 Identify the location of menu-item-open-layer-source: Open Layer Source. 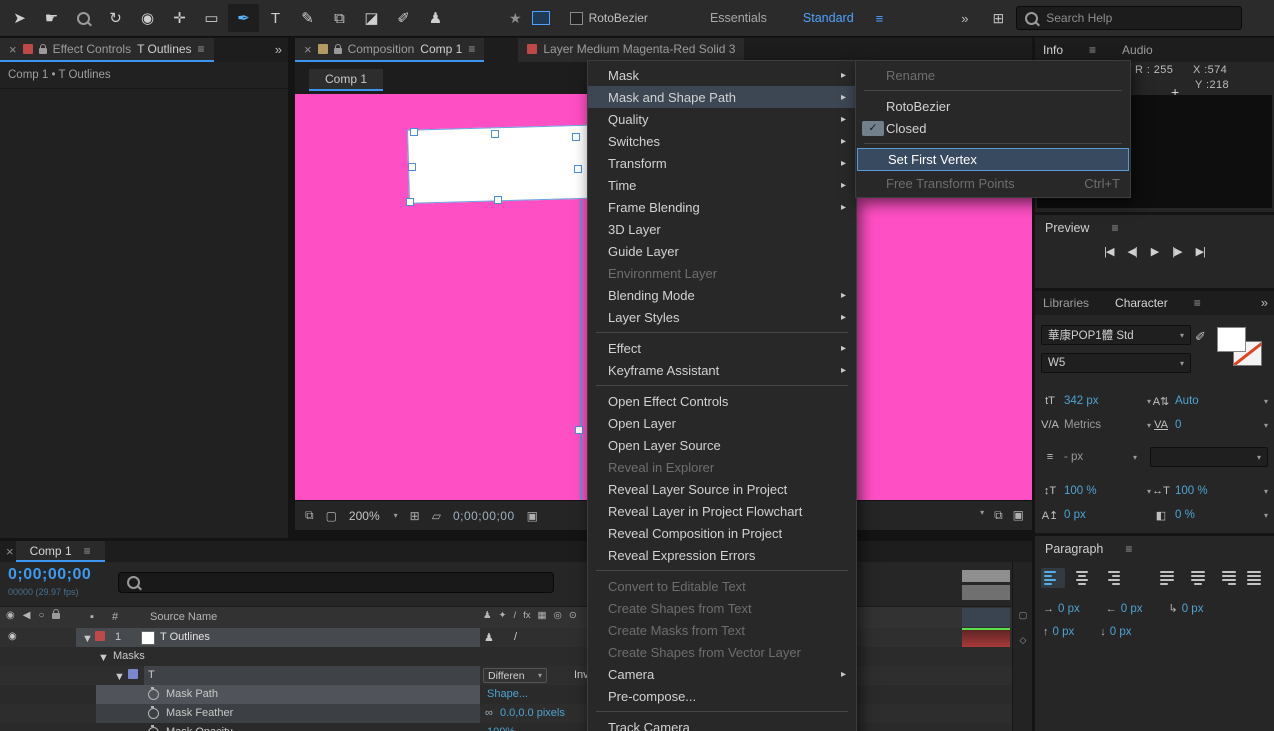
(722, 445).